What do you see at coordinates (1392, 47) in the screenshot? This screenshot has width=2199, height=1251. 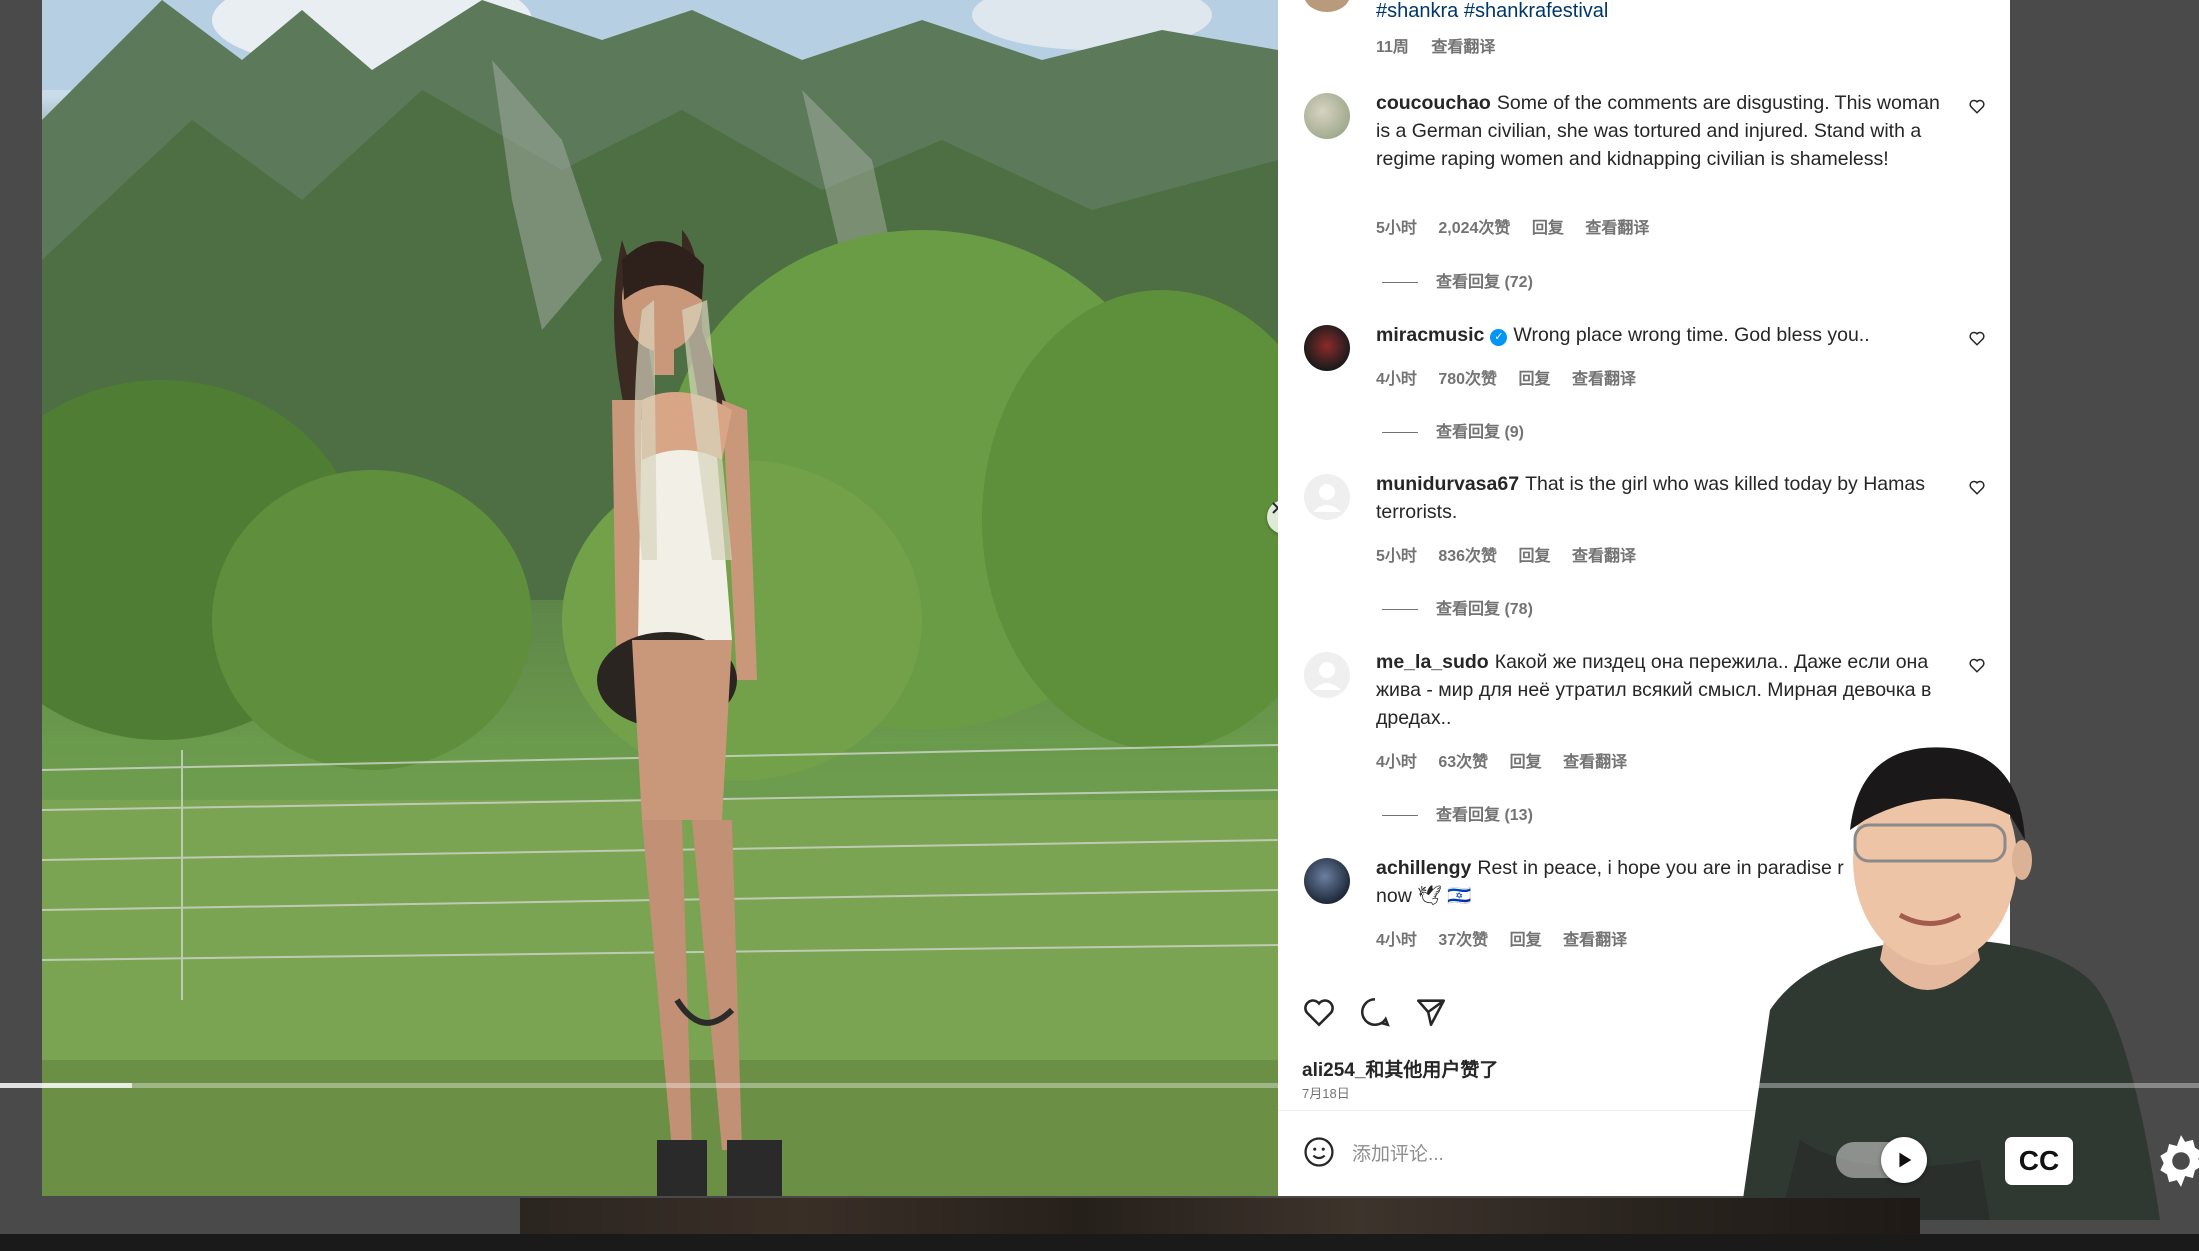 I see `post-age: 11周` at bounding box center [1392, 47].